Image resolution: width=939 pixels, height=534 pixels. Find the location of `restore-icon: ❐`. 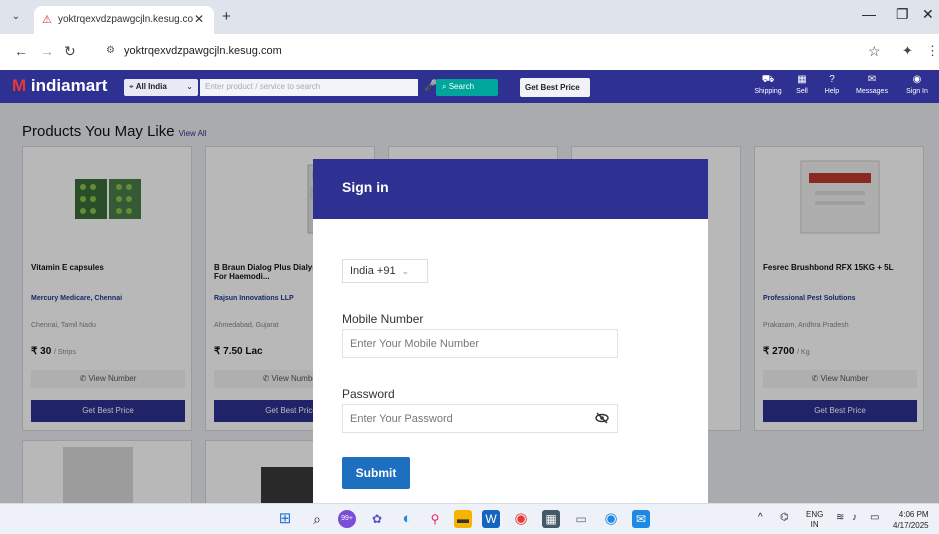

restore-icon: ❐ is located at coordinates (902, 14).